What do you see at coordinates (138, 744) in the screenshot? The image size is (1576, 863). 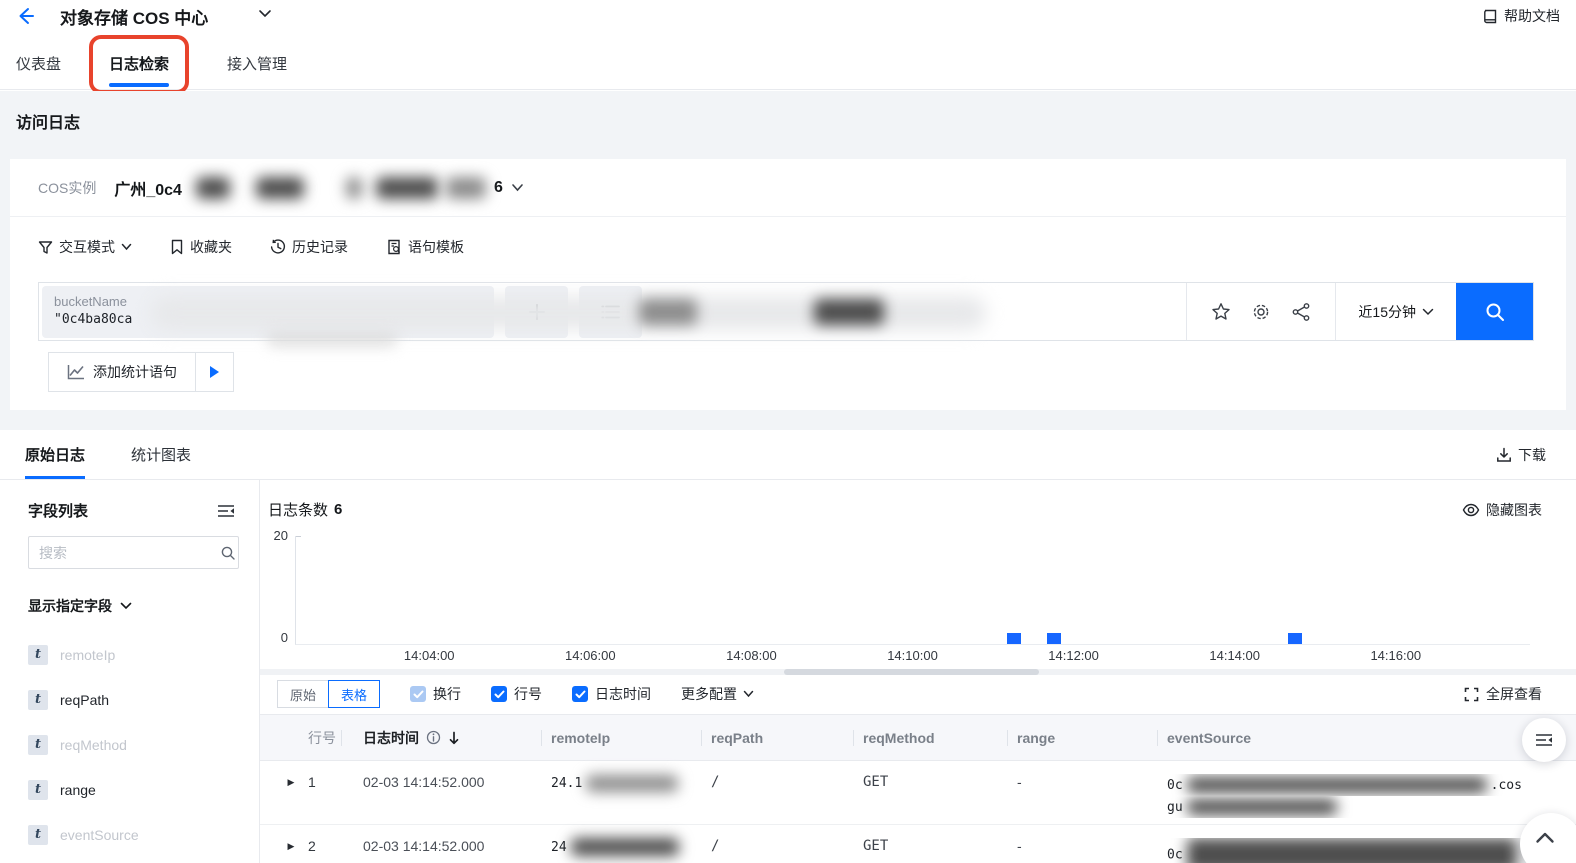 I see `field-item-reqMethod: t reqMethod` at bounding box center [138, 744].